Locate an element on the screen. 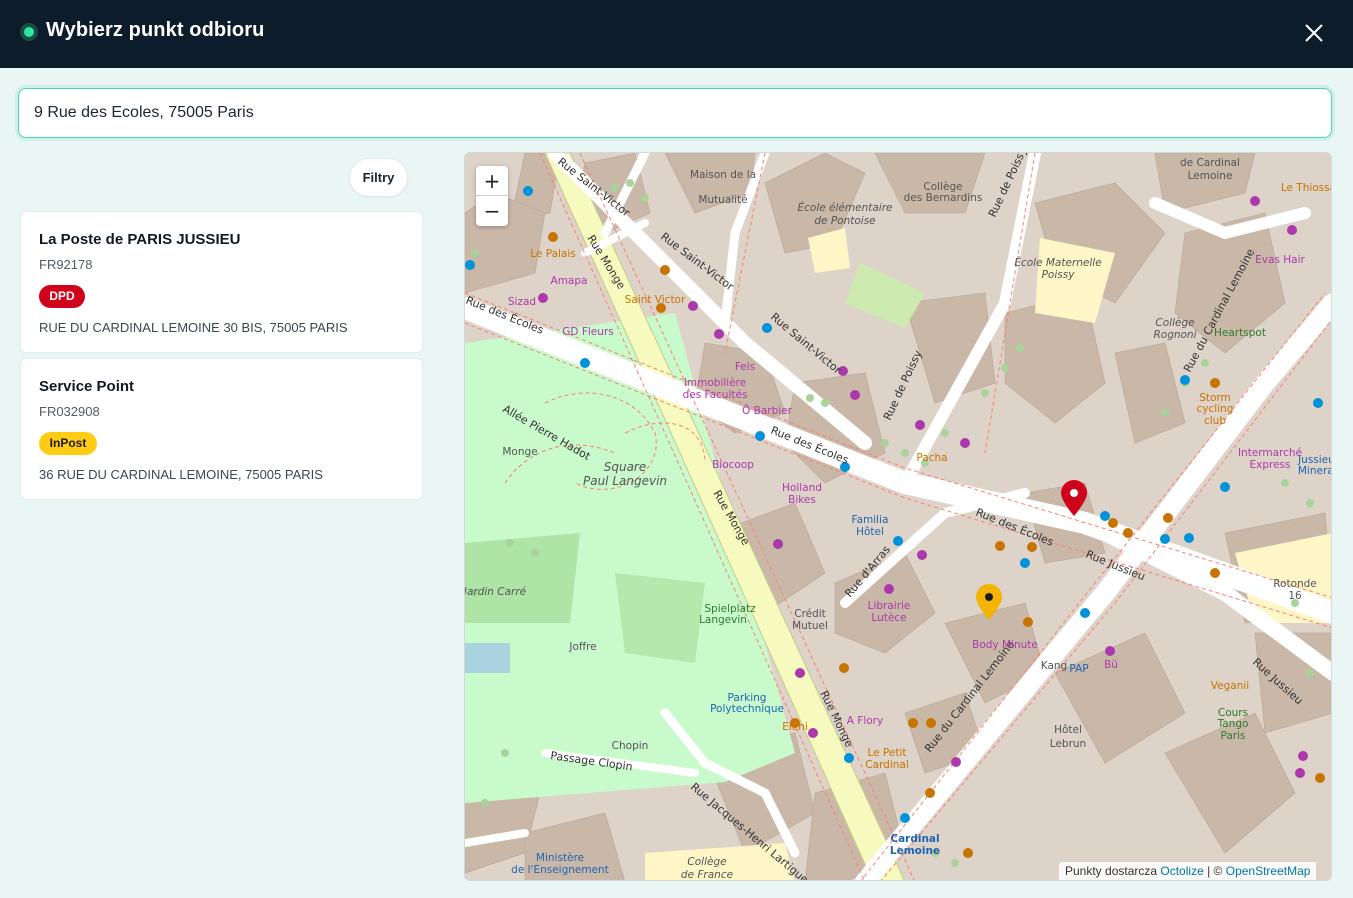  status-dot-icon is located at coordinates (29, 32).